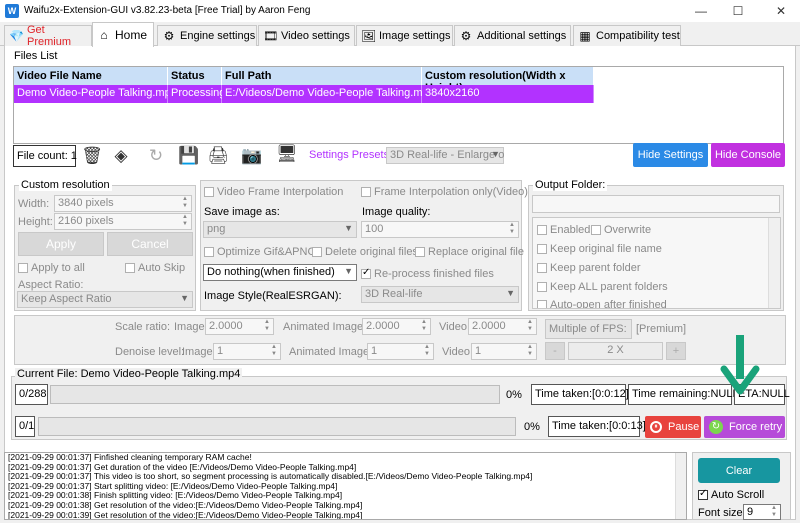 The width and height of the screenshot is (800, 523). Describe the element at coordinates (508, 94) in the screenshot. I see `table-cell: 3840x2160` at that location.